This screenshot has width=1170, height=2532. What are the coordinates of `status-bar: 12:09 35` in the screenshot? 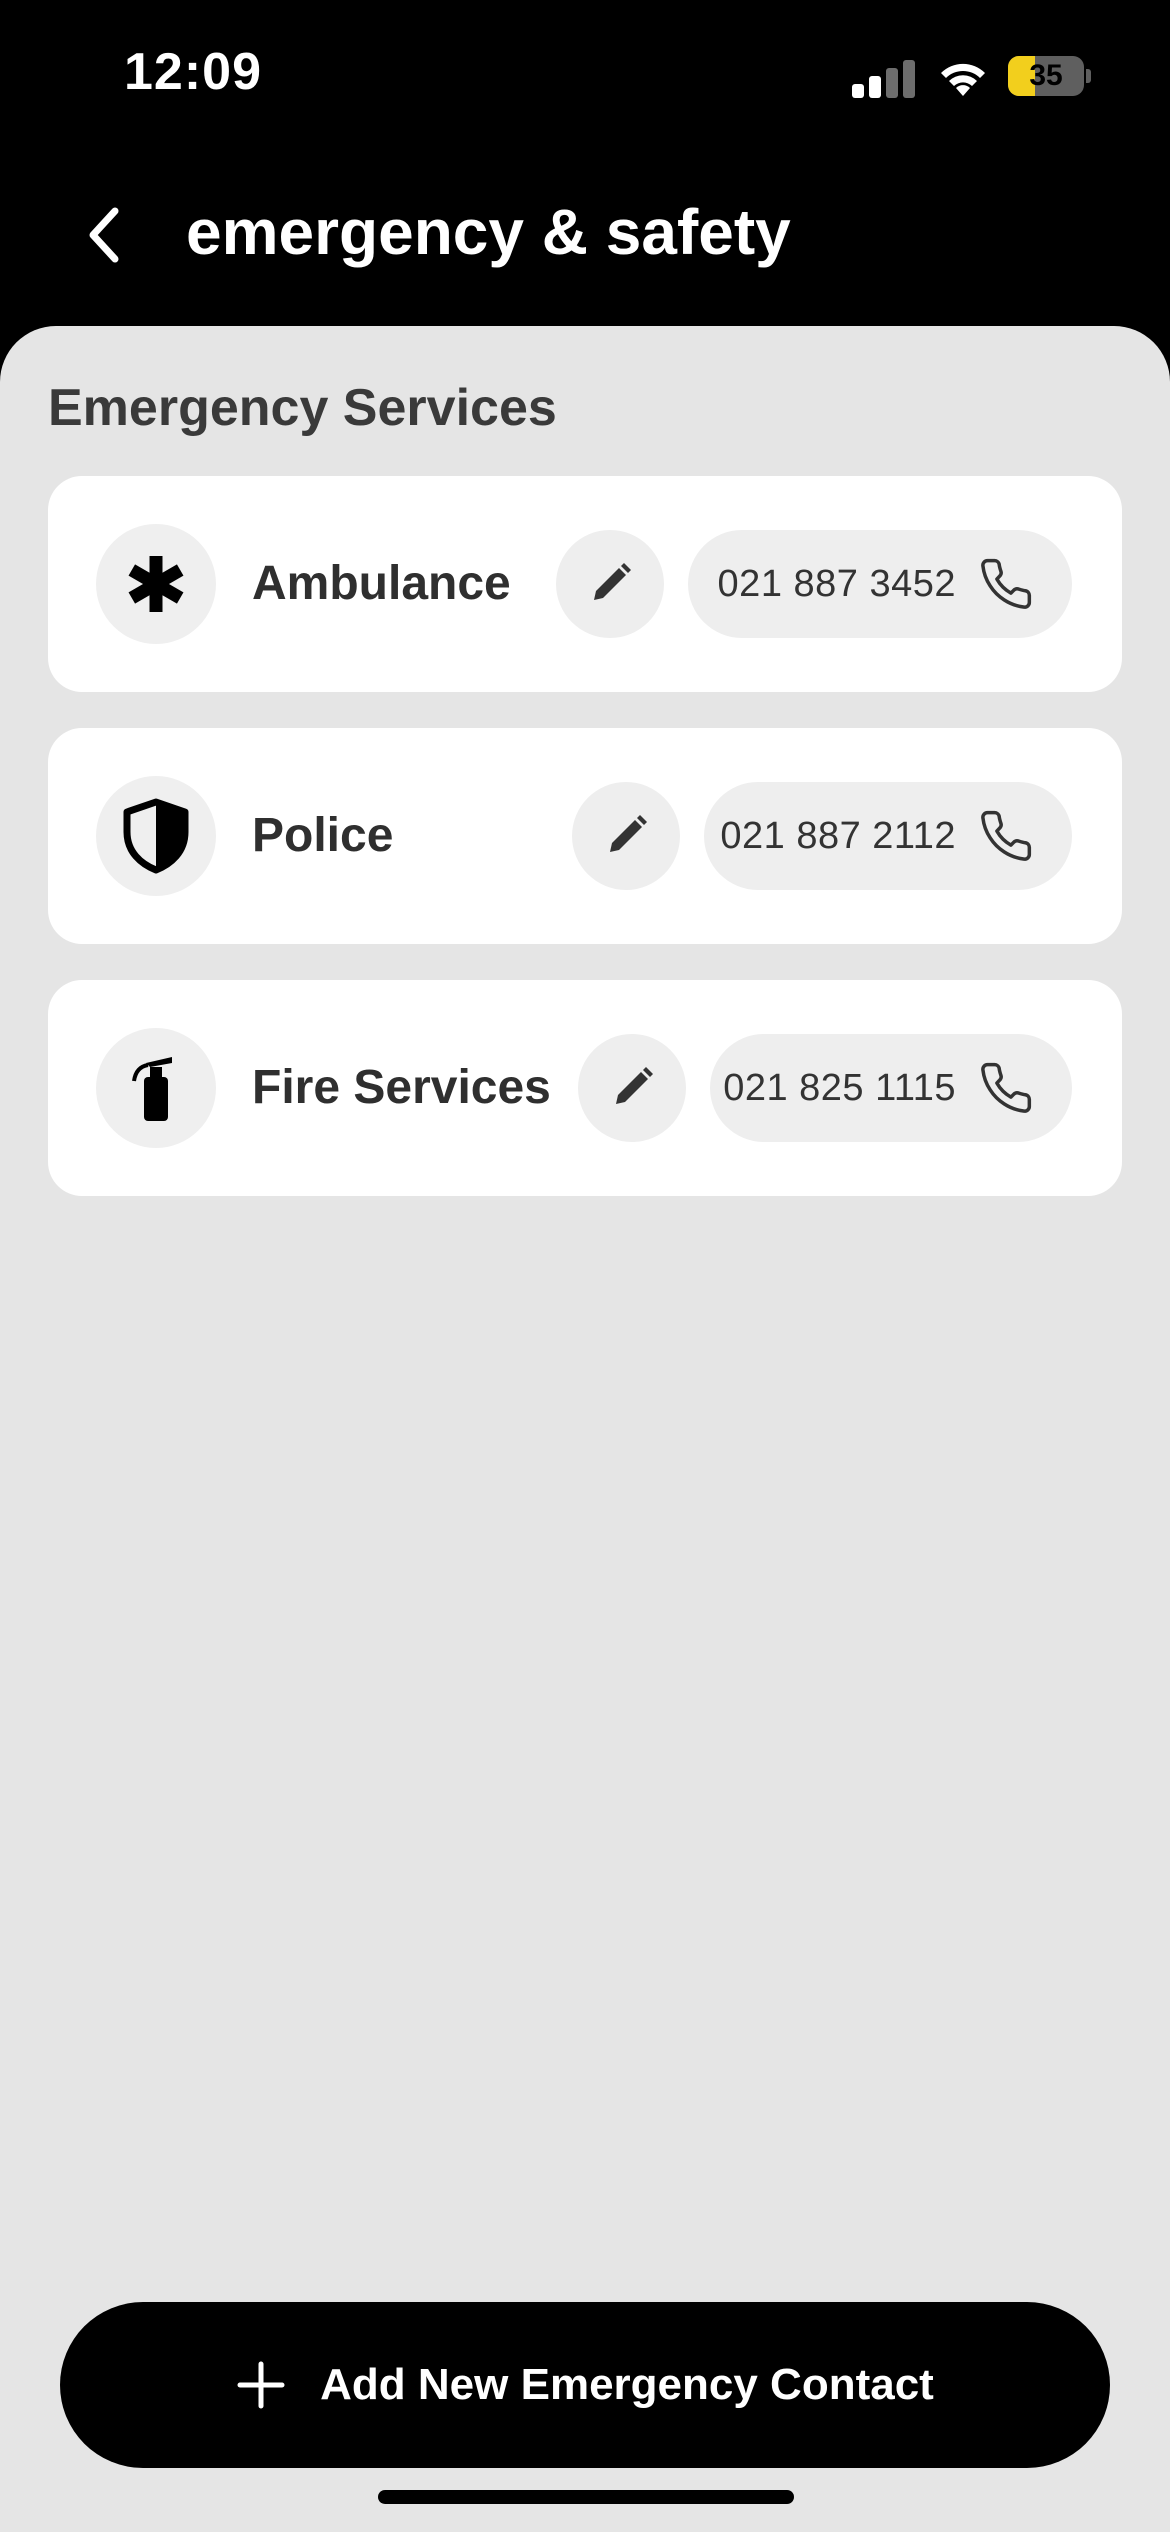 It's located at (585, 75).